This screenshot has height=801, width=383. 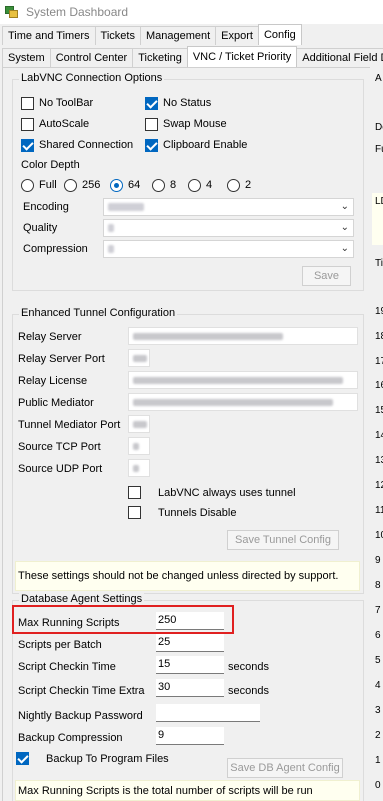 What do you see at coordinates (27, 124) in the screenshot?
I see `autoscale-checkbox` at bounding box center [27, 124].